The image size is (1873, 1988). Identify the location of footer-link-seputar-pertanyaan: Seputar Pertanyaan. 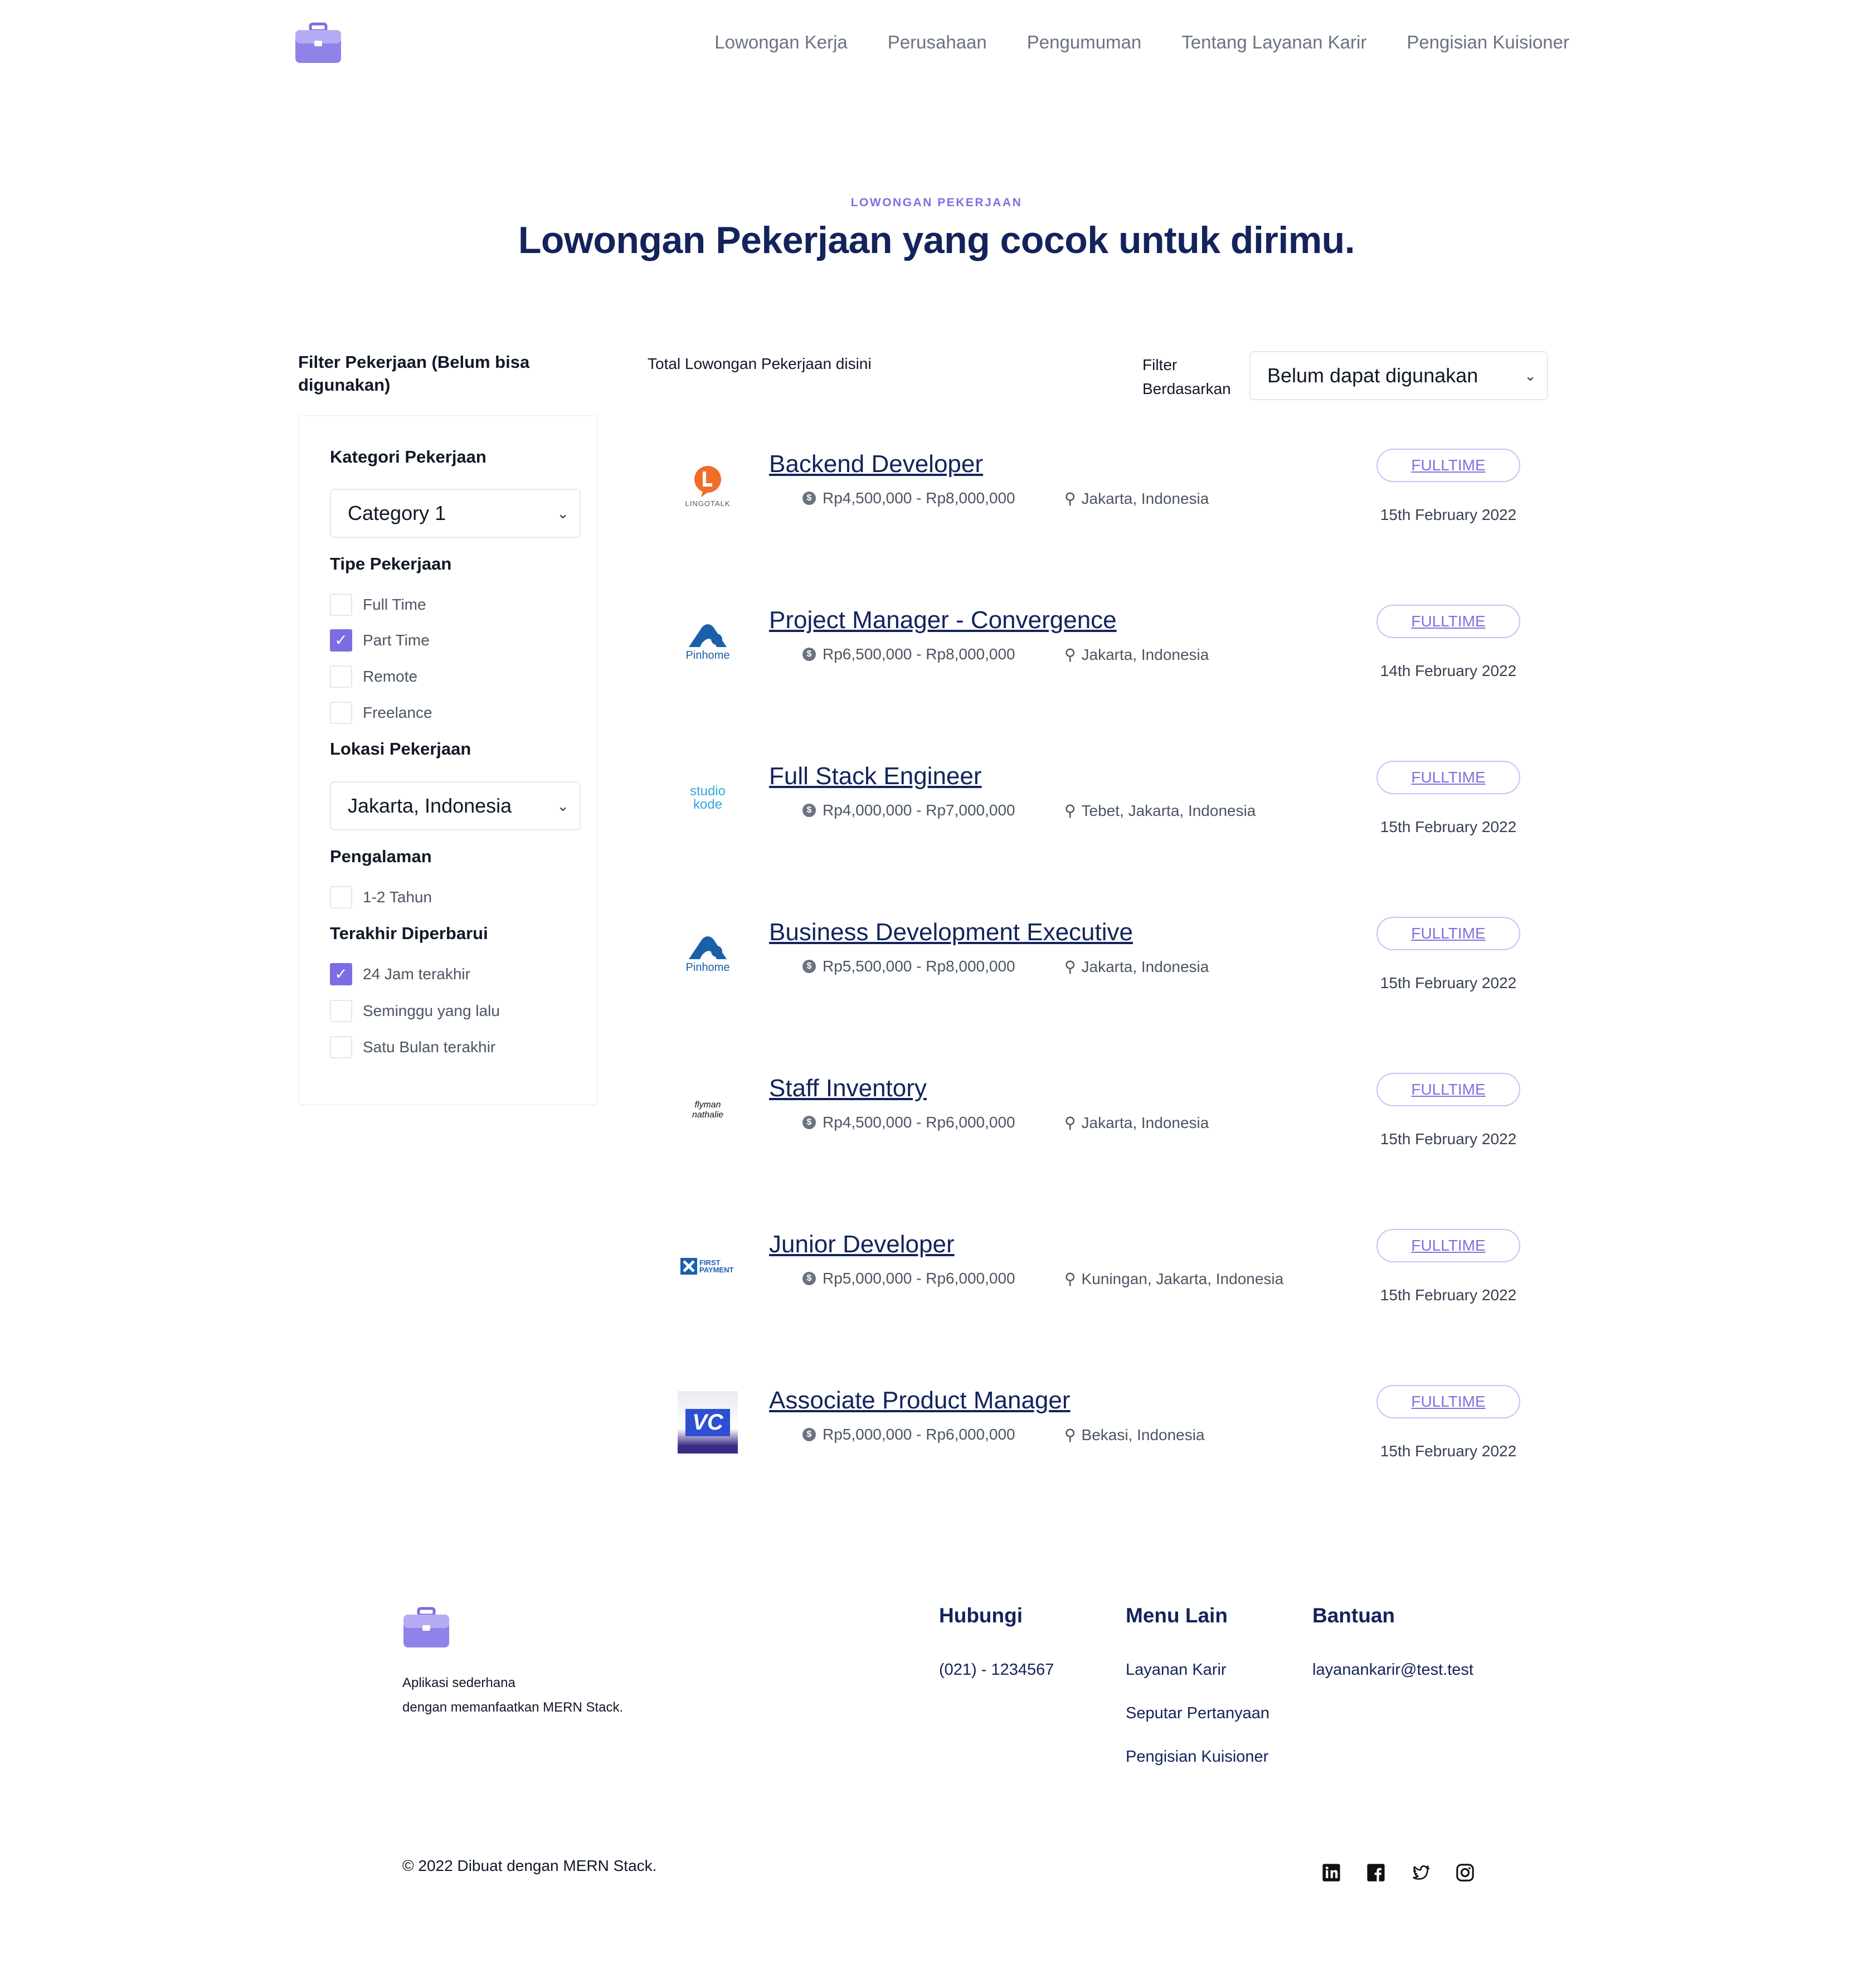
(1197, 1713).